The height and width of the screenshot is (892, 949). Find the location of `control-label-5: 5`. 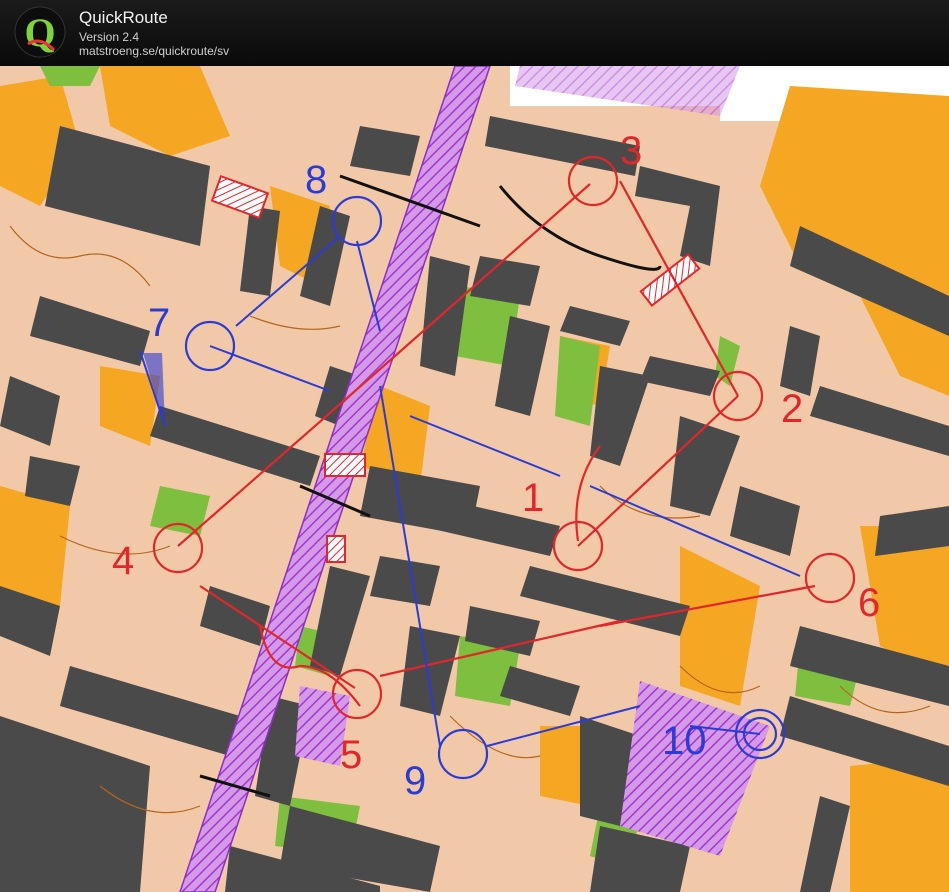

control-label-5: 5 is located at coordinates (351, 755).